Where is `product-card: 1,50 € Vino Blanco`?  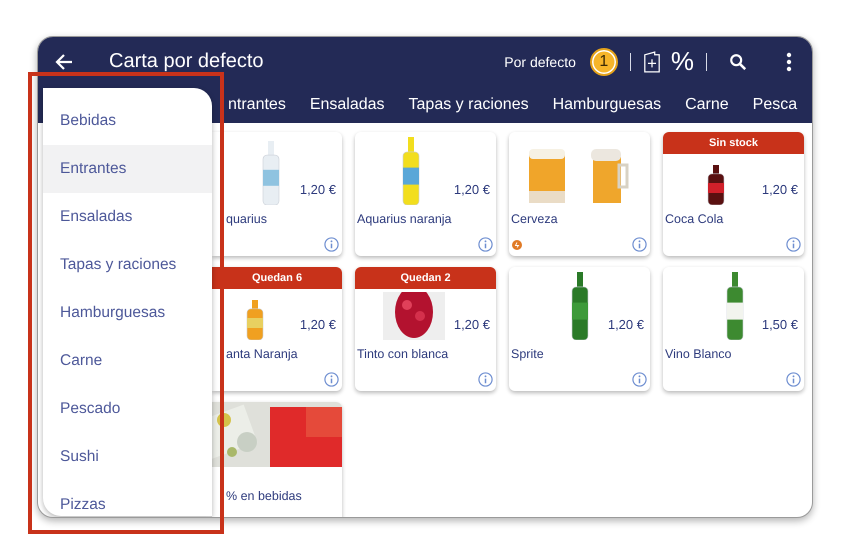
product-card: 1,50 € Vino Blanco is located at coordinates (733, 329).